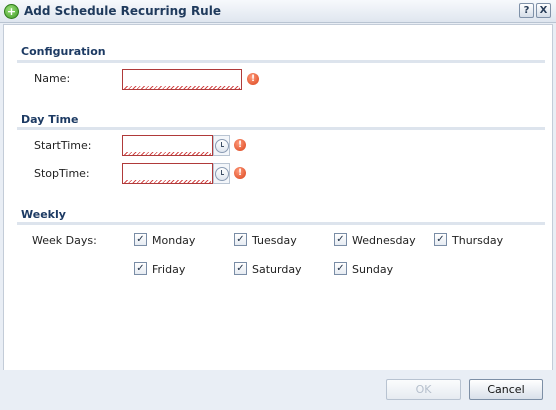  Describe the element at coordinates (340, 268) in the screenshot. I see `sunday-checkbox: ✓` at that location.